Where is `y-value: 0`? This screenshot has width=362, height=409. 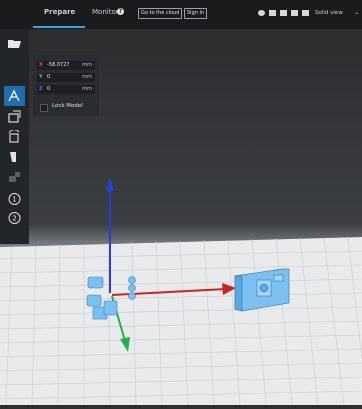 y-value: 0 is located at coordinates (48, 77).